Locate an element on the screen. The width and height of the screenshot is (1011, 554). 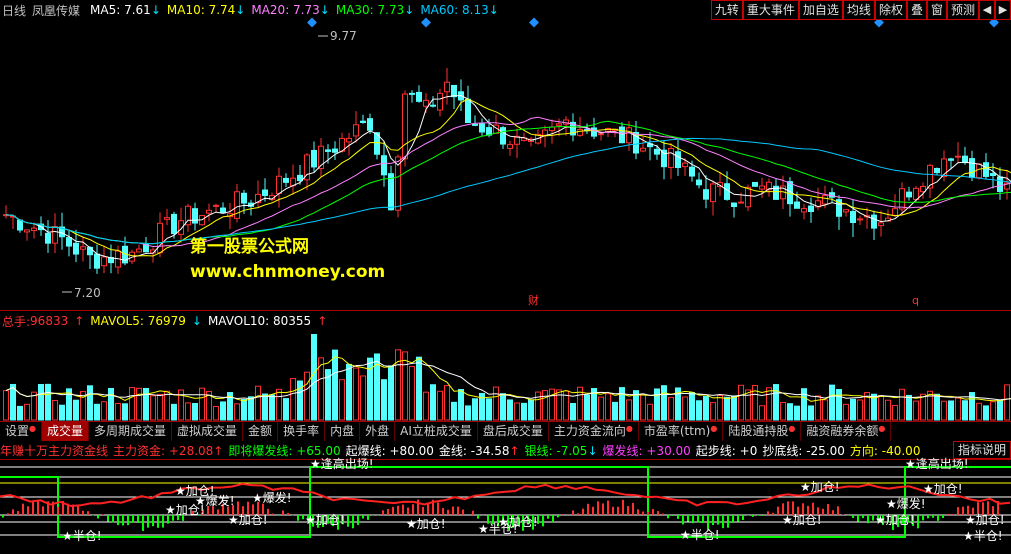
toolbar-button: 叠 is located at coordinates (916, 10).